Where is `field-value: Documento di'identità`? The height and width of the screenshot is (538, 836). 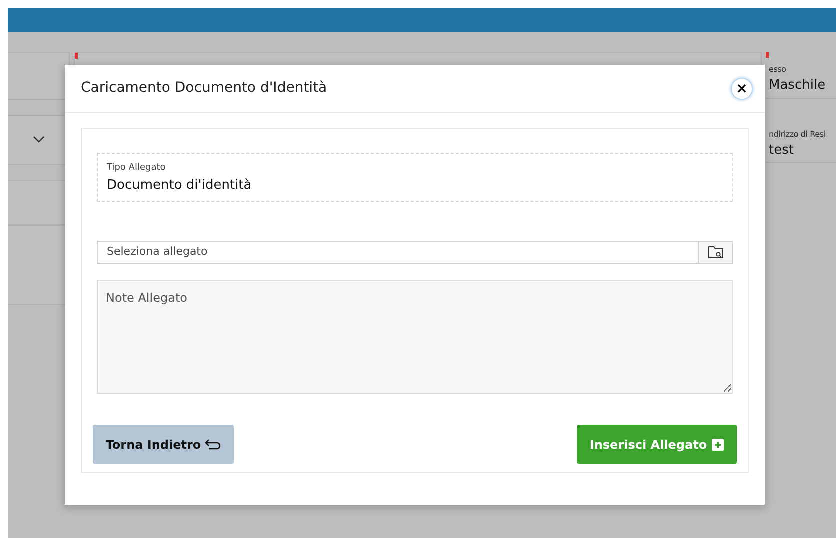 field-value: Documento di'identità is located at coordinates (179, 185).